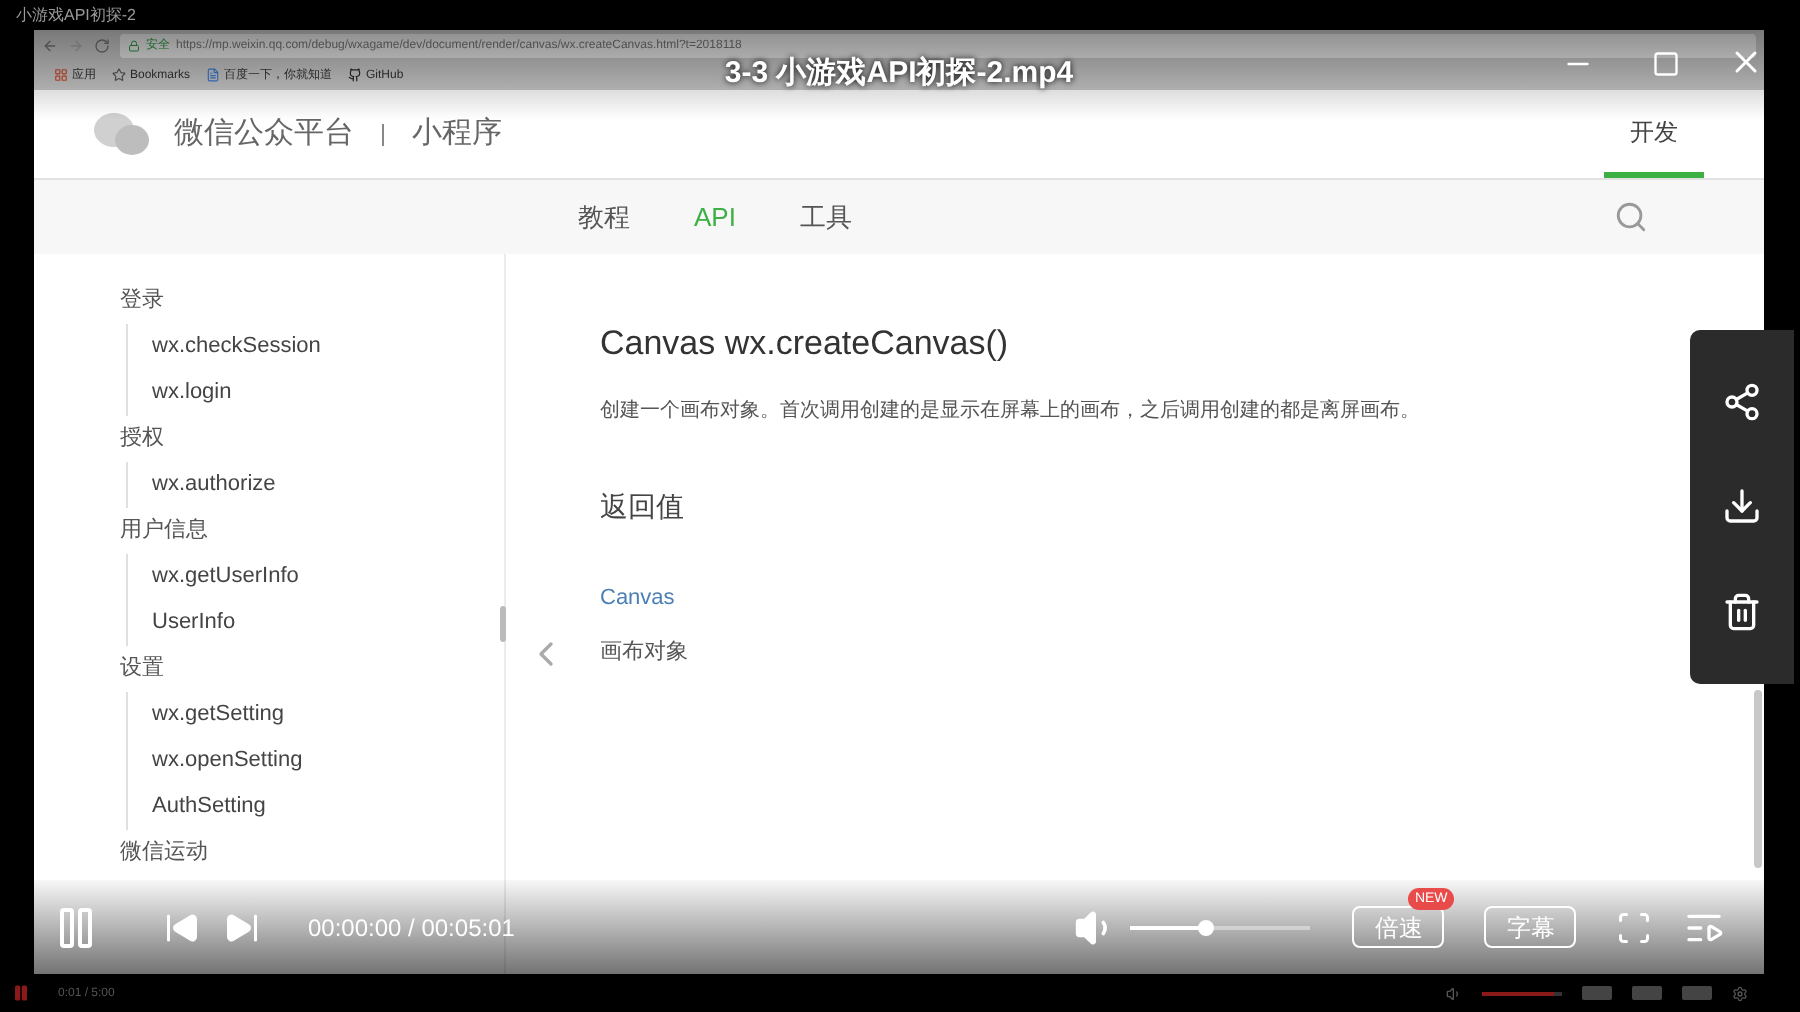 This screenshot has width=1800, height=1012. I want to click on next-icon, so click(242, 927).